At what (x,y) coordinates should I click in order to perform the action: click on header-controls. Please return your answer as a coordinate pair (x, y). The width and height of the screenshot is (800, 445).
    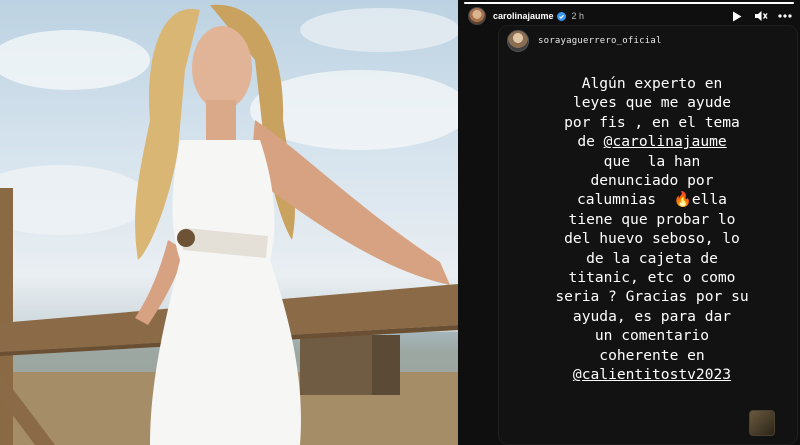
    Looking at the image, I should click on (761, 16).